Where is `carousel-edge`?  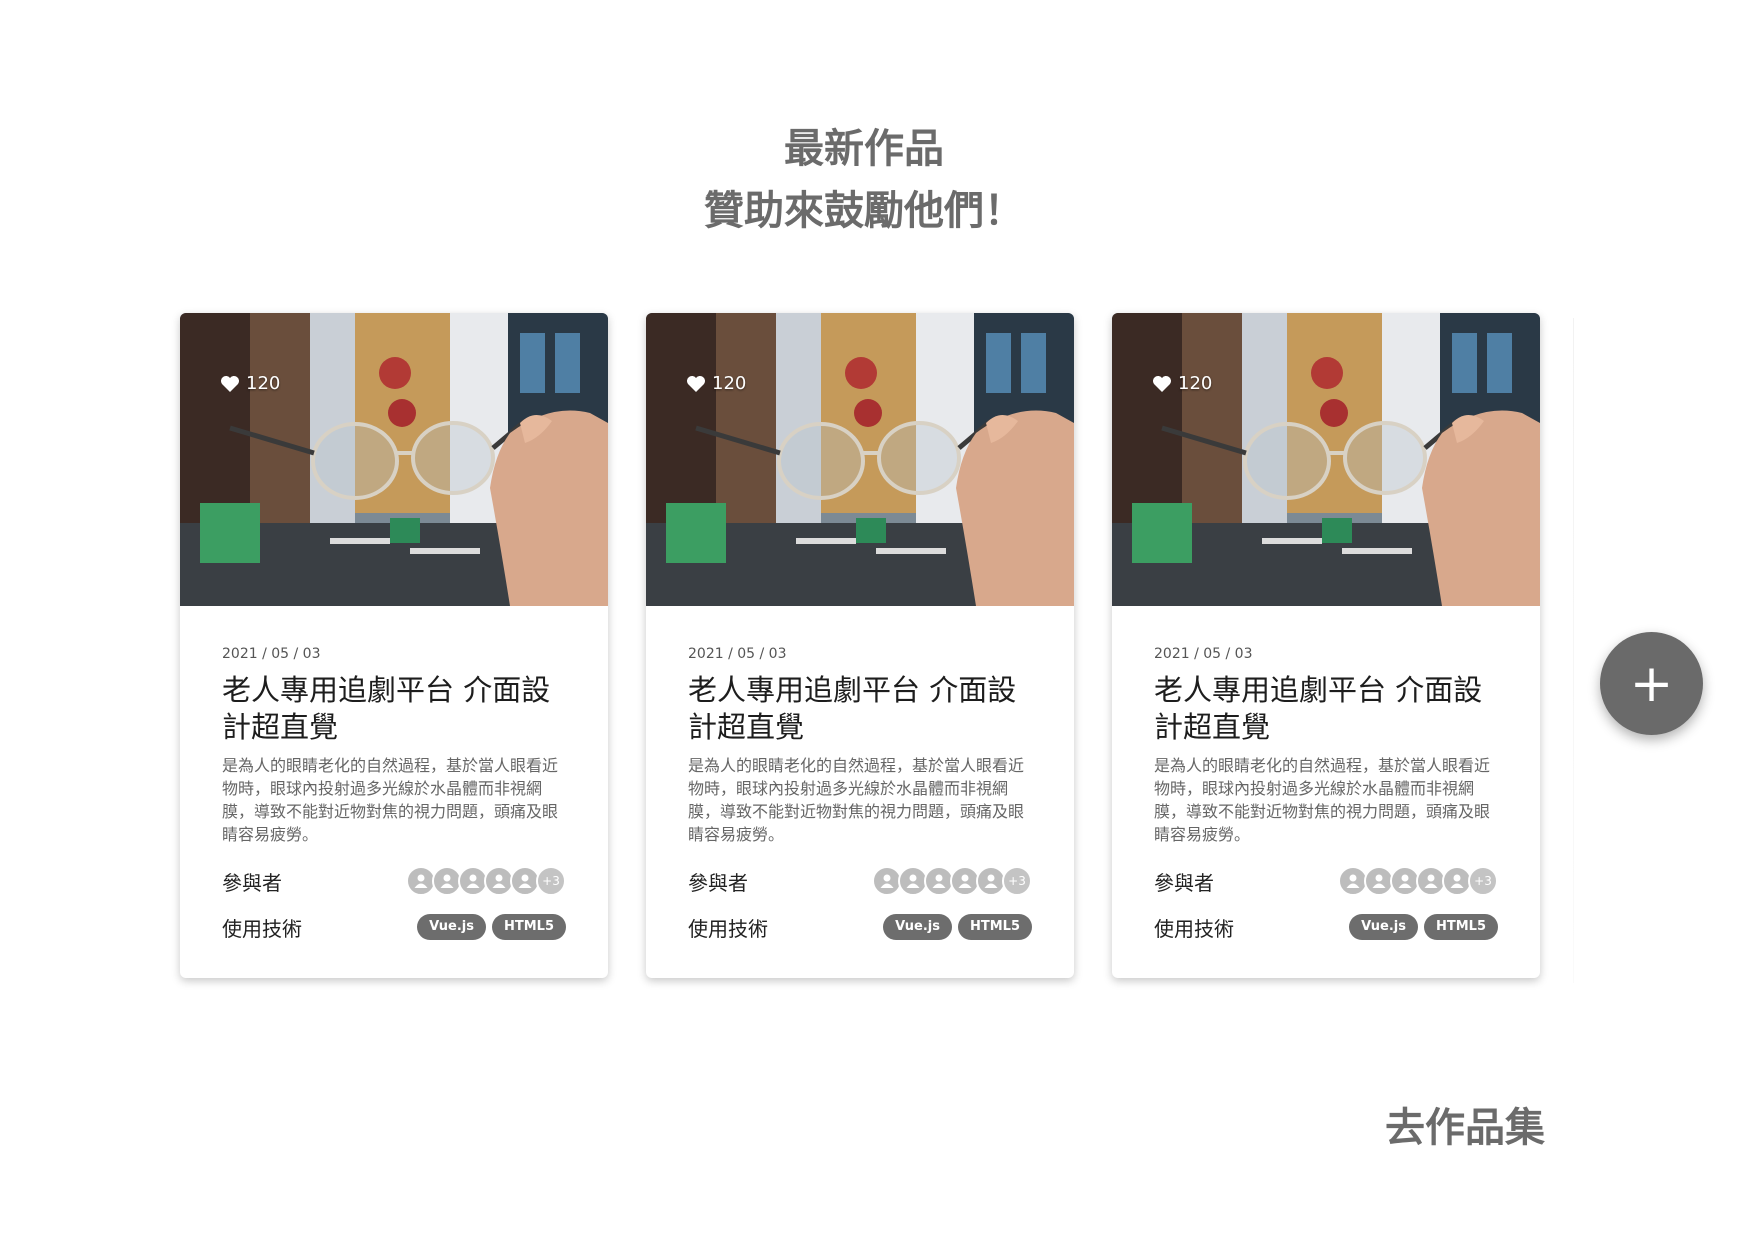
carousel-edge is located at coordinates (1573, 650).